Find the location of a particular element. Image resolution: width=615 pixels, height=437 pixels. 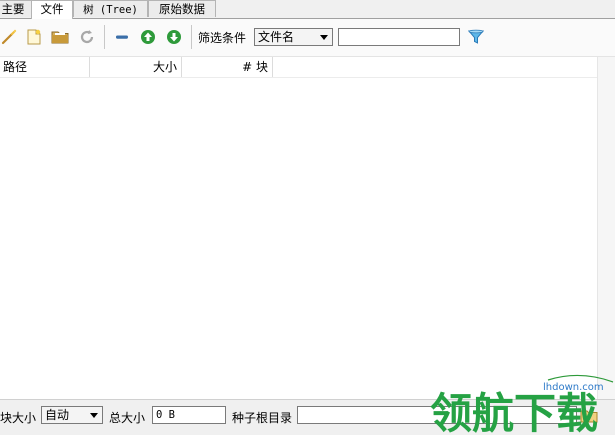

new-file-icon is located at coordinates (34, 37).